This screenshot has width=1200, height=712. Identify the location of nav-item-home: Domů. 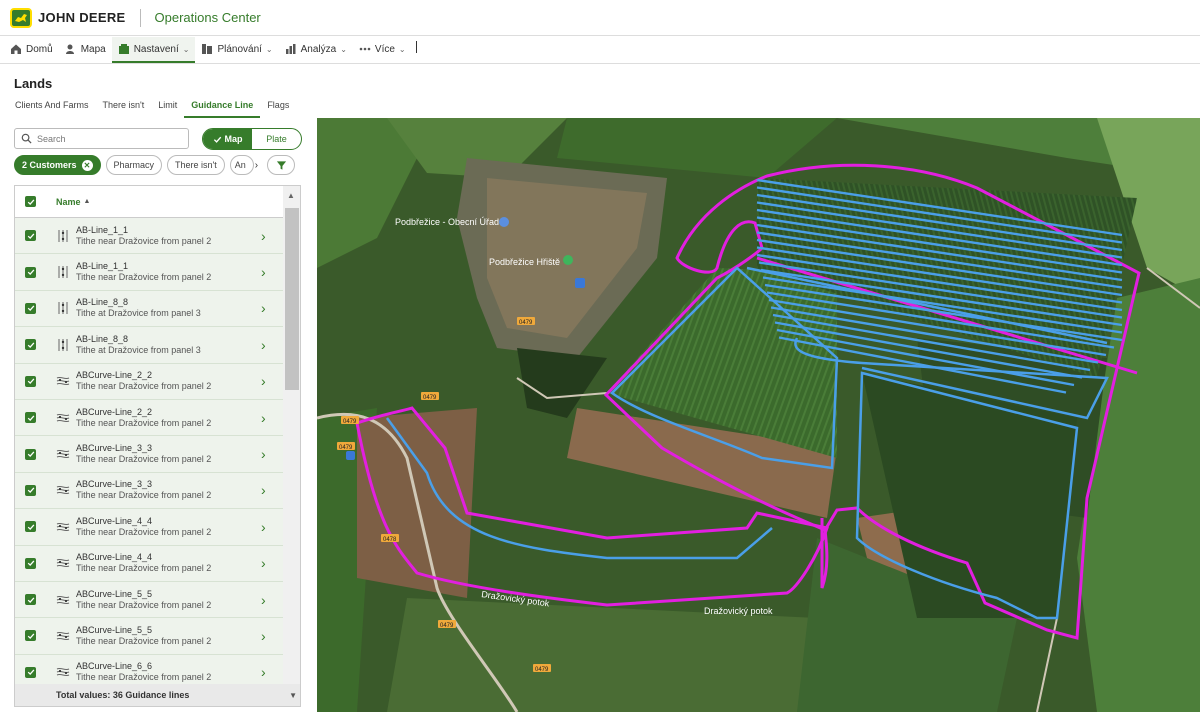
(31, 50).